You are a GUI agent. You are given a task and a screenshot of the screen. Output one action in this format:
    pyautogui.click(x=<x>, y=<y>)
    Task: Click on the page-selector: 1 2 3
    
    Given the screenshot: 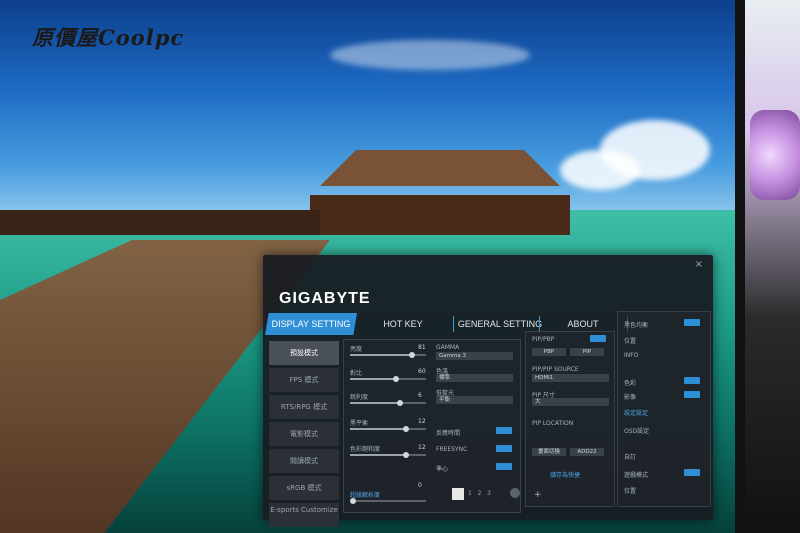 What is the action you would take?
    pyautogui.click(x=479, y=493)
    